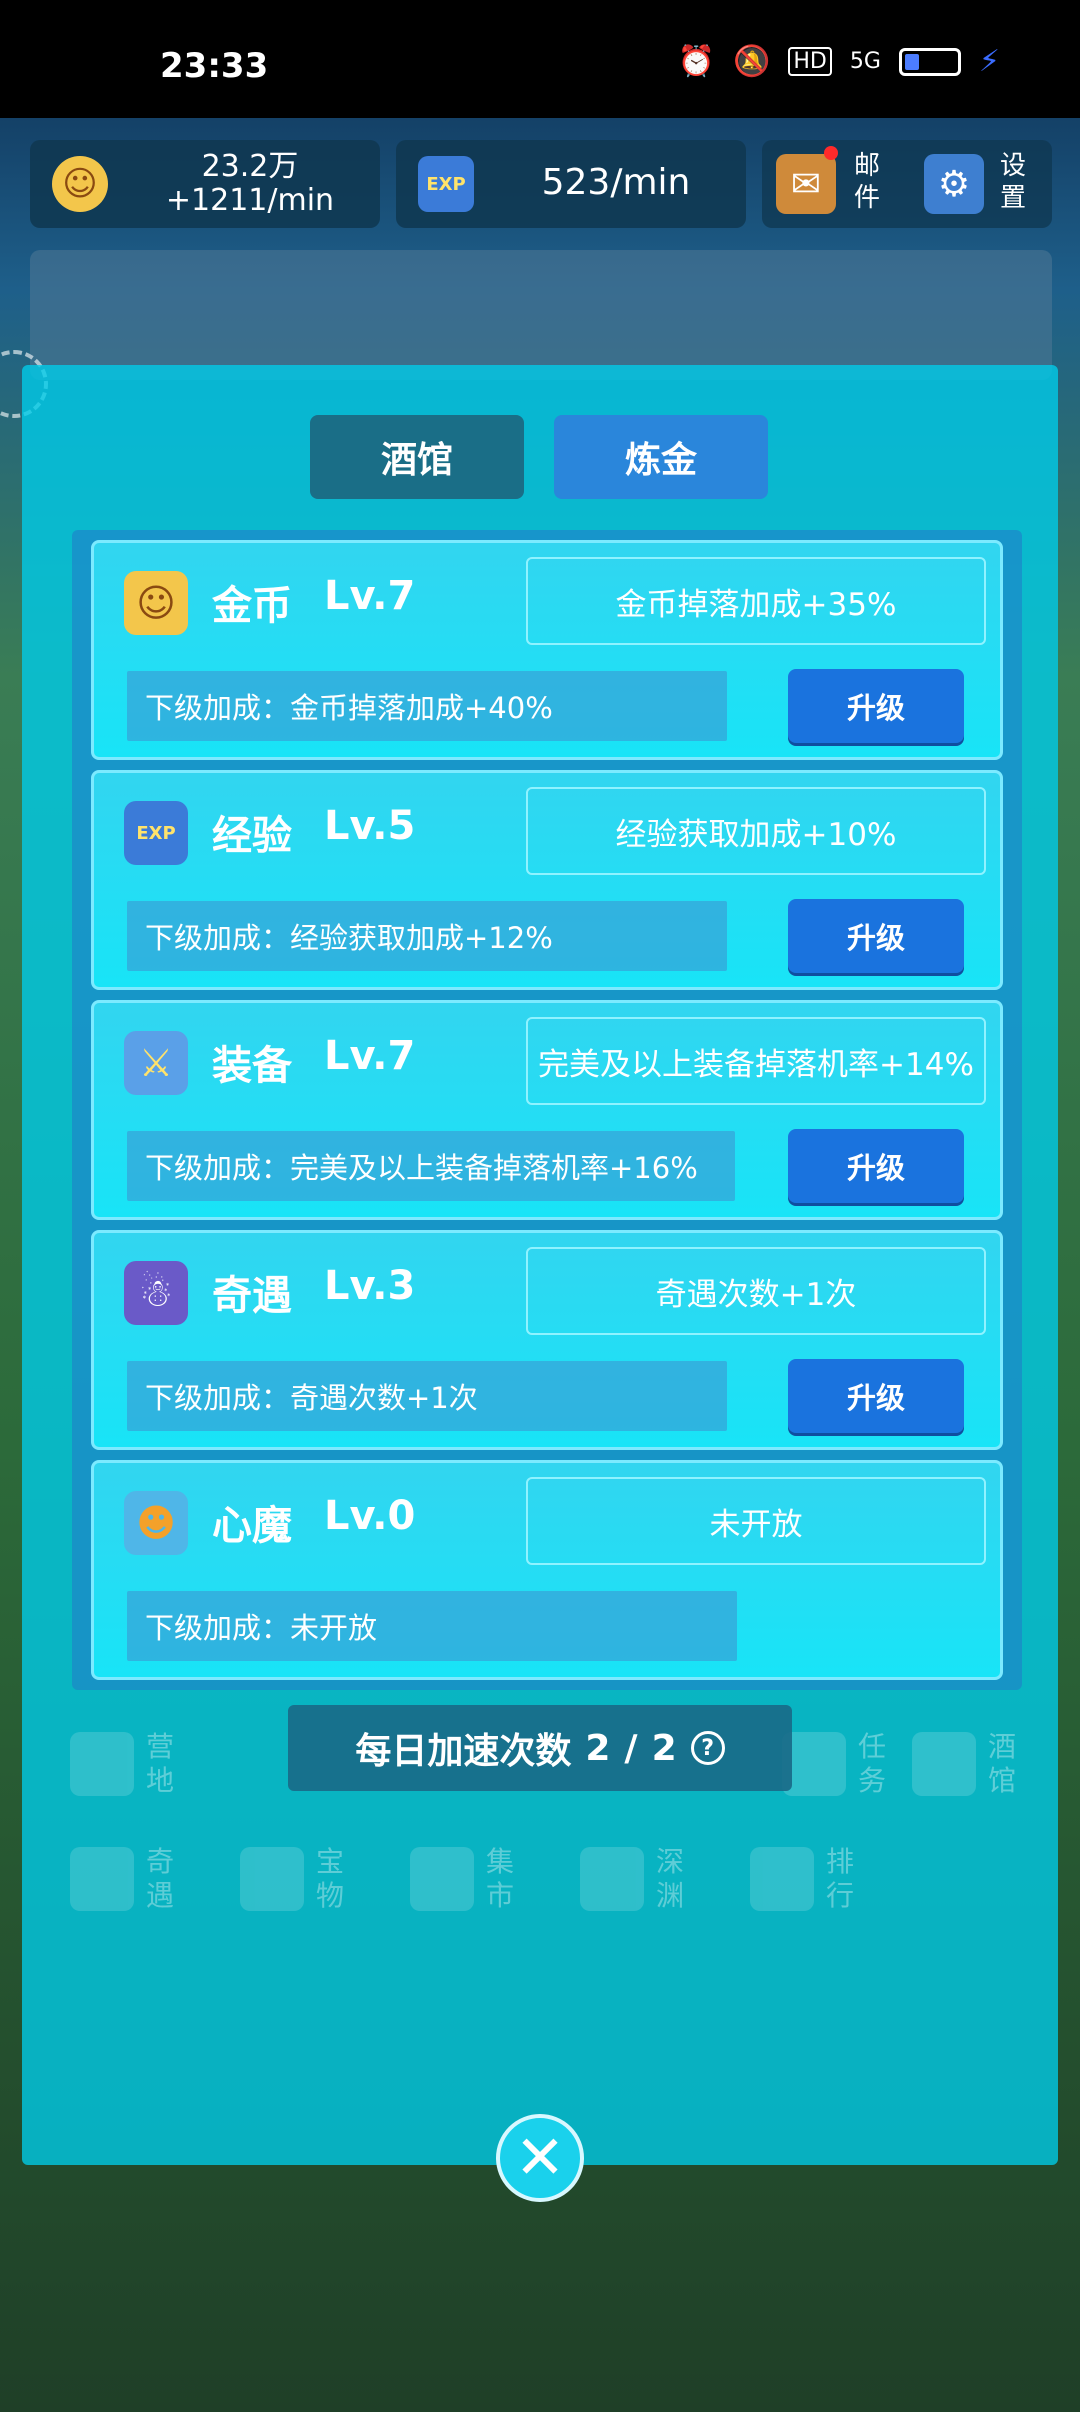 The image size is (1080, 2412). Describe the element at coordinates (463, 1751) in the screenshot. I see `speedup-label: 每日加速次数` at that location.